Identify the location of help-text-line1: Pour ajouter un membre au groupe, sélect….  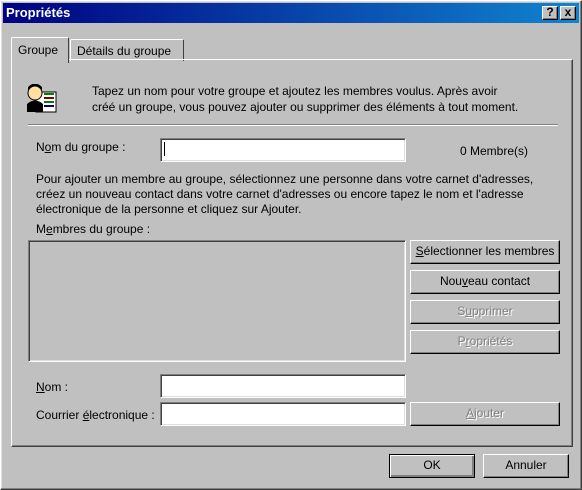
(285, 179).